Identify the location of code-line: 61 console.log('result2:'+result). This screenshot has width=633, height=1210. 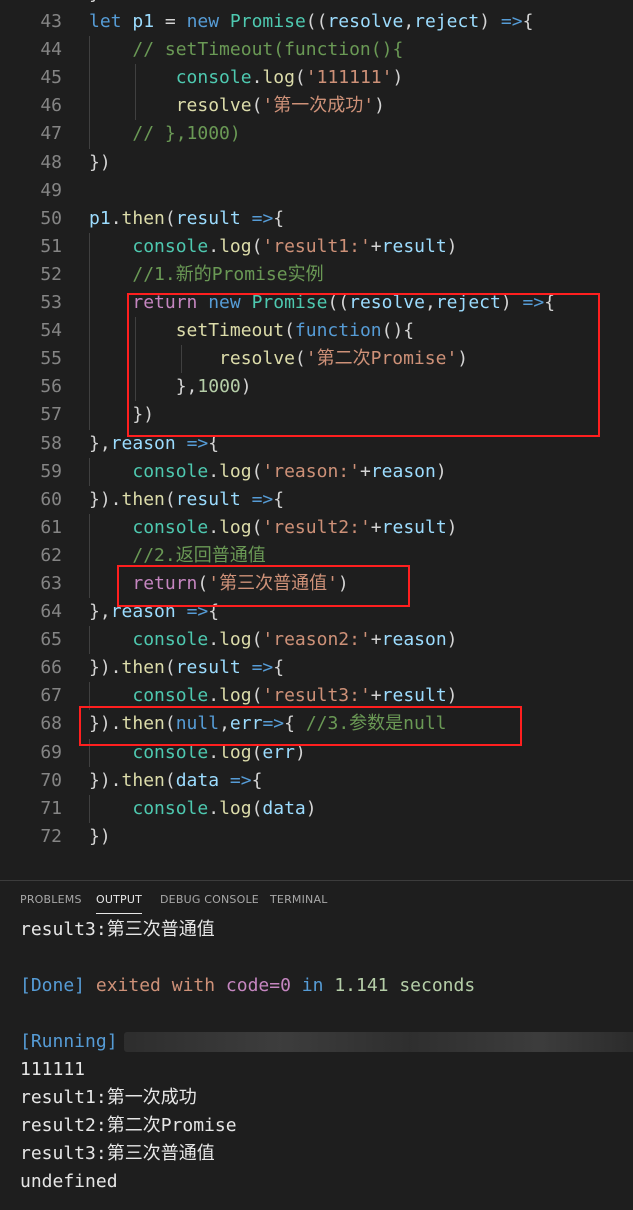
(316, 527).